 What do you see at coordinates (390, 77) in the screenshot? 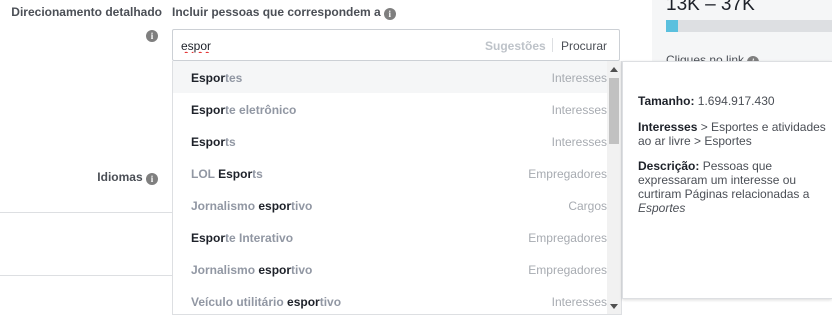
I see `result-item: Esportes Interesses` at bounding box center [390, 77].